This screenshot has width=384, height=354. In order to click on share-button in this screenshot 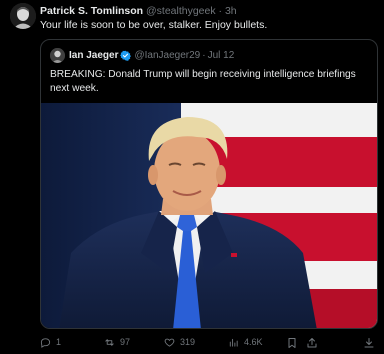, I will do `click(312, 342)`.